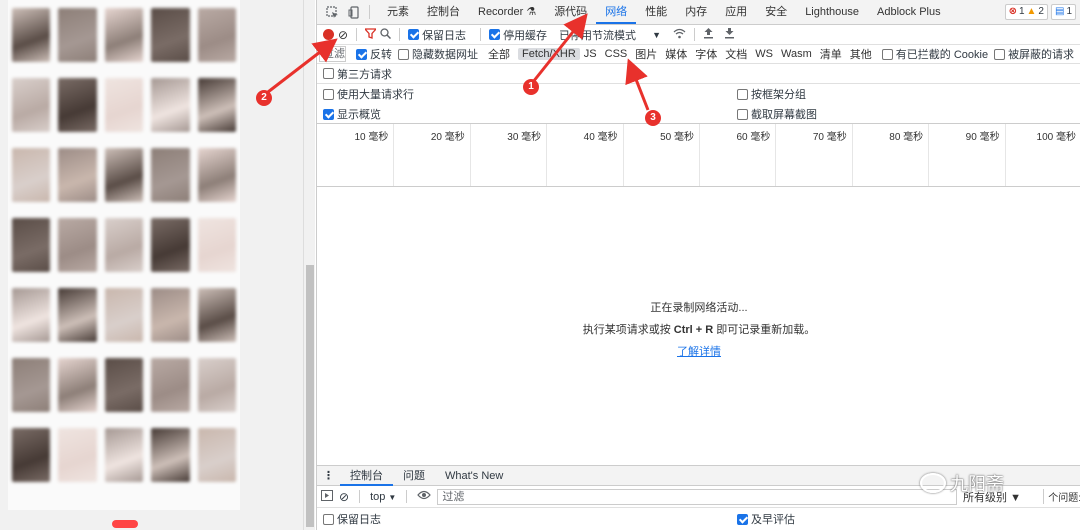 The height and width of the screenshot is (530, 1080). Describe the element at coordinates (354, 12) in the screenshot. I see `device-toolbar-icon` at that location.